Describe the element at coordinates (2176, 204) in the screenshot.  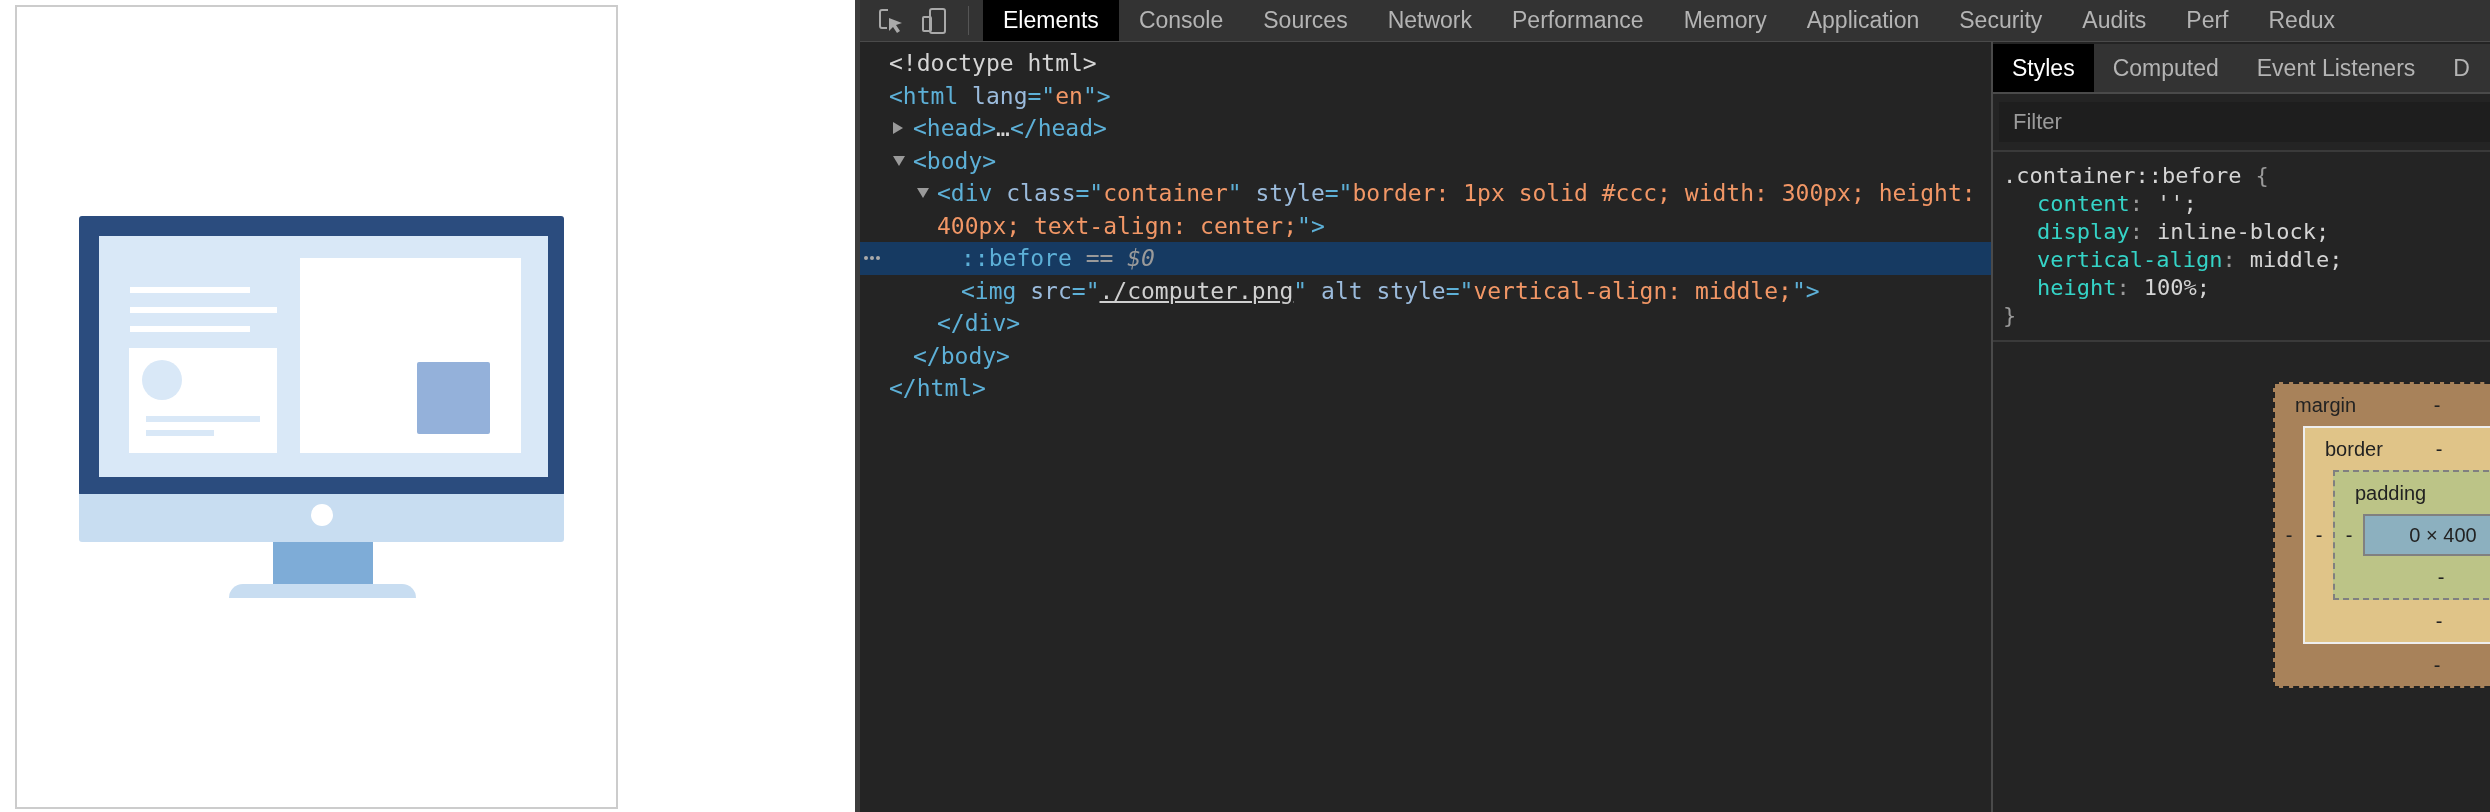
I see `property-value: '';` at that location.